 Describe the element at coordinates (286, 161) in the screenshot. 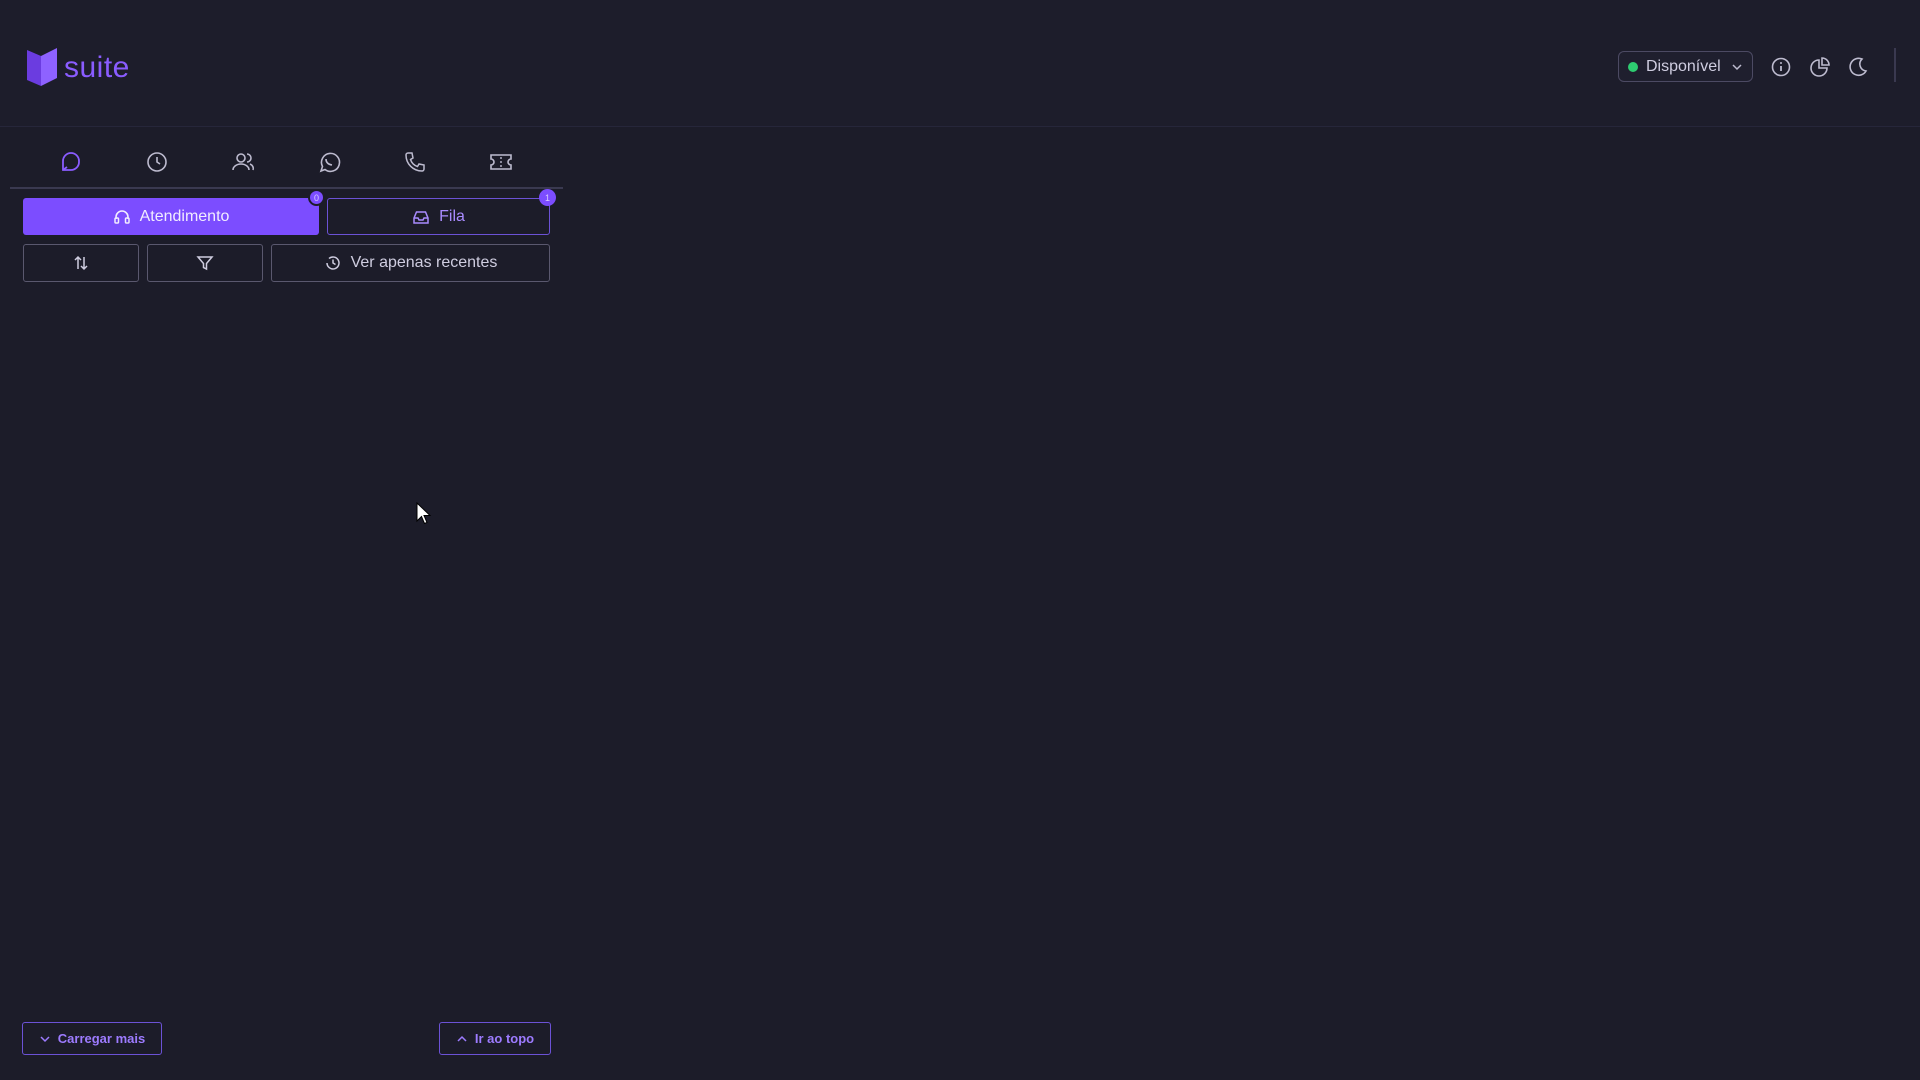

I see `panel-tabs` at that location.